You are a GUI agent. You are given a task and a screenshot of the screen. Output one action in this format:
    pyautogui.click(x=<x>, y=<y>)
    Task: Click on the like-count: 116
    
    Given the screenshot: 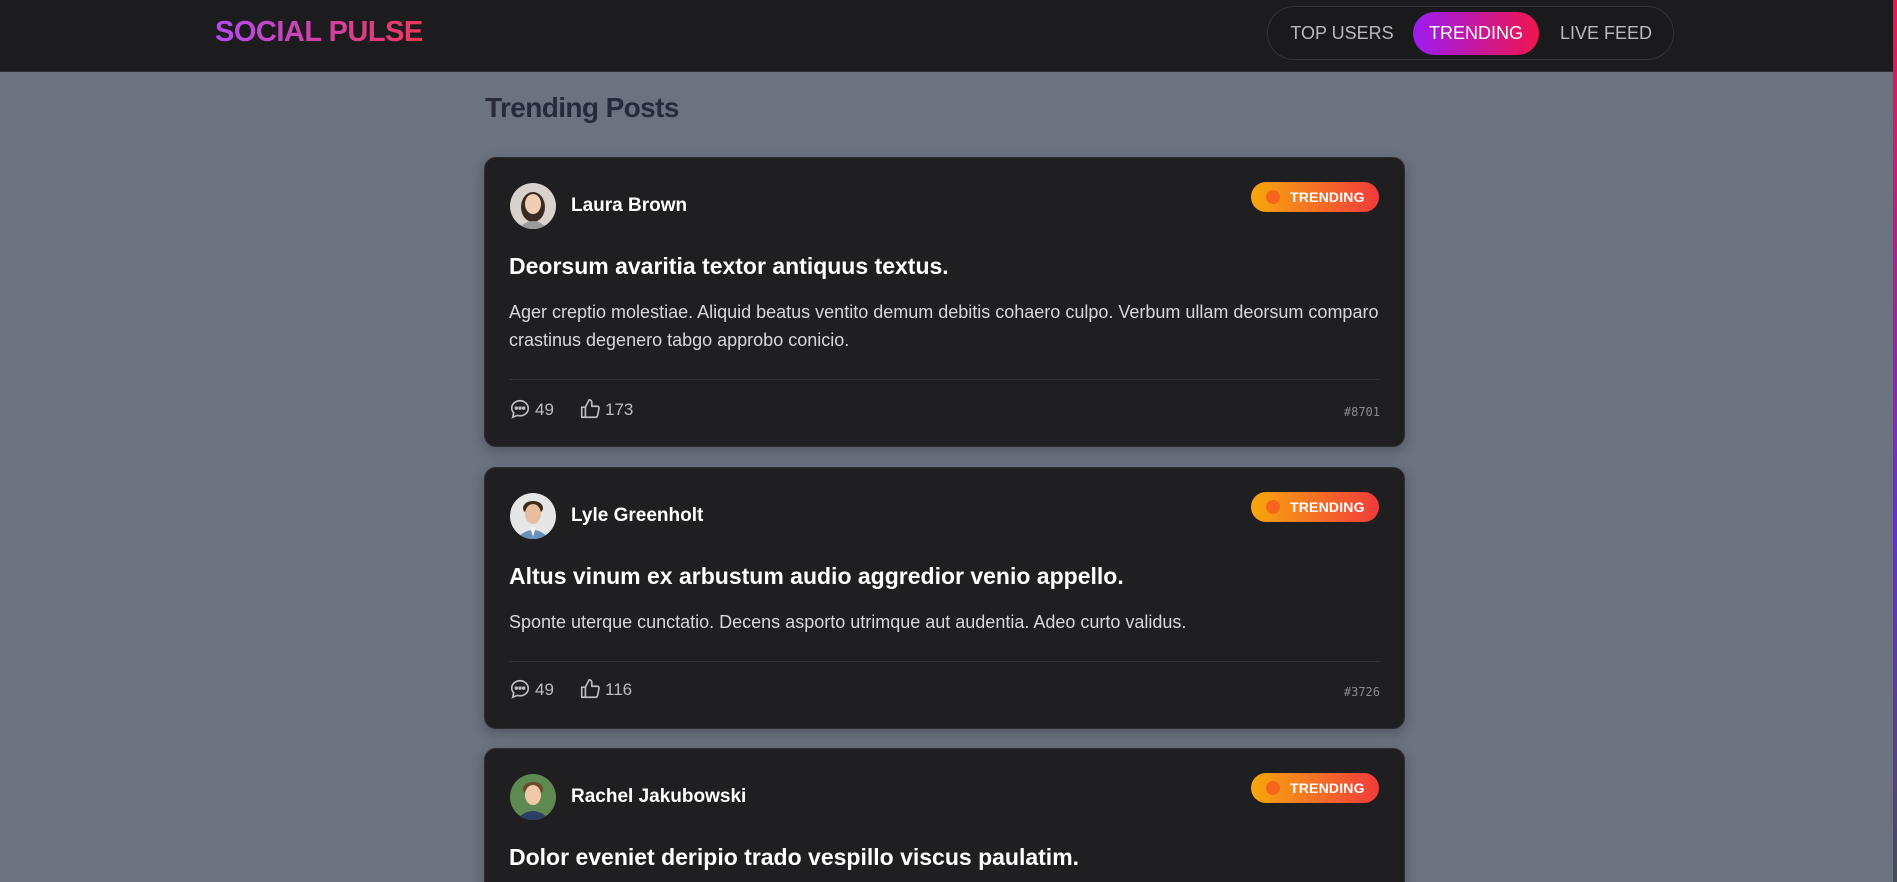 What is the action you would take?
    pyautogui.click(x=605, y=690)
    